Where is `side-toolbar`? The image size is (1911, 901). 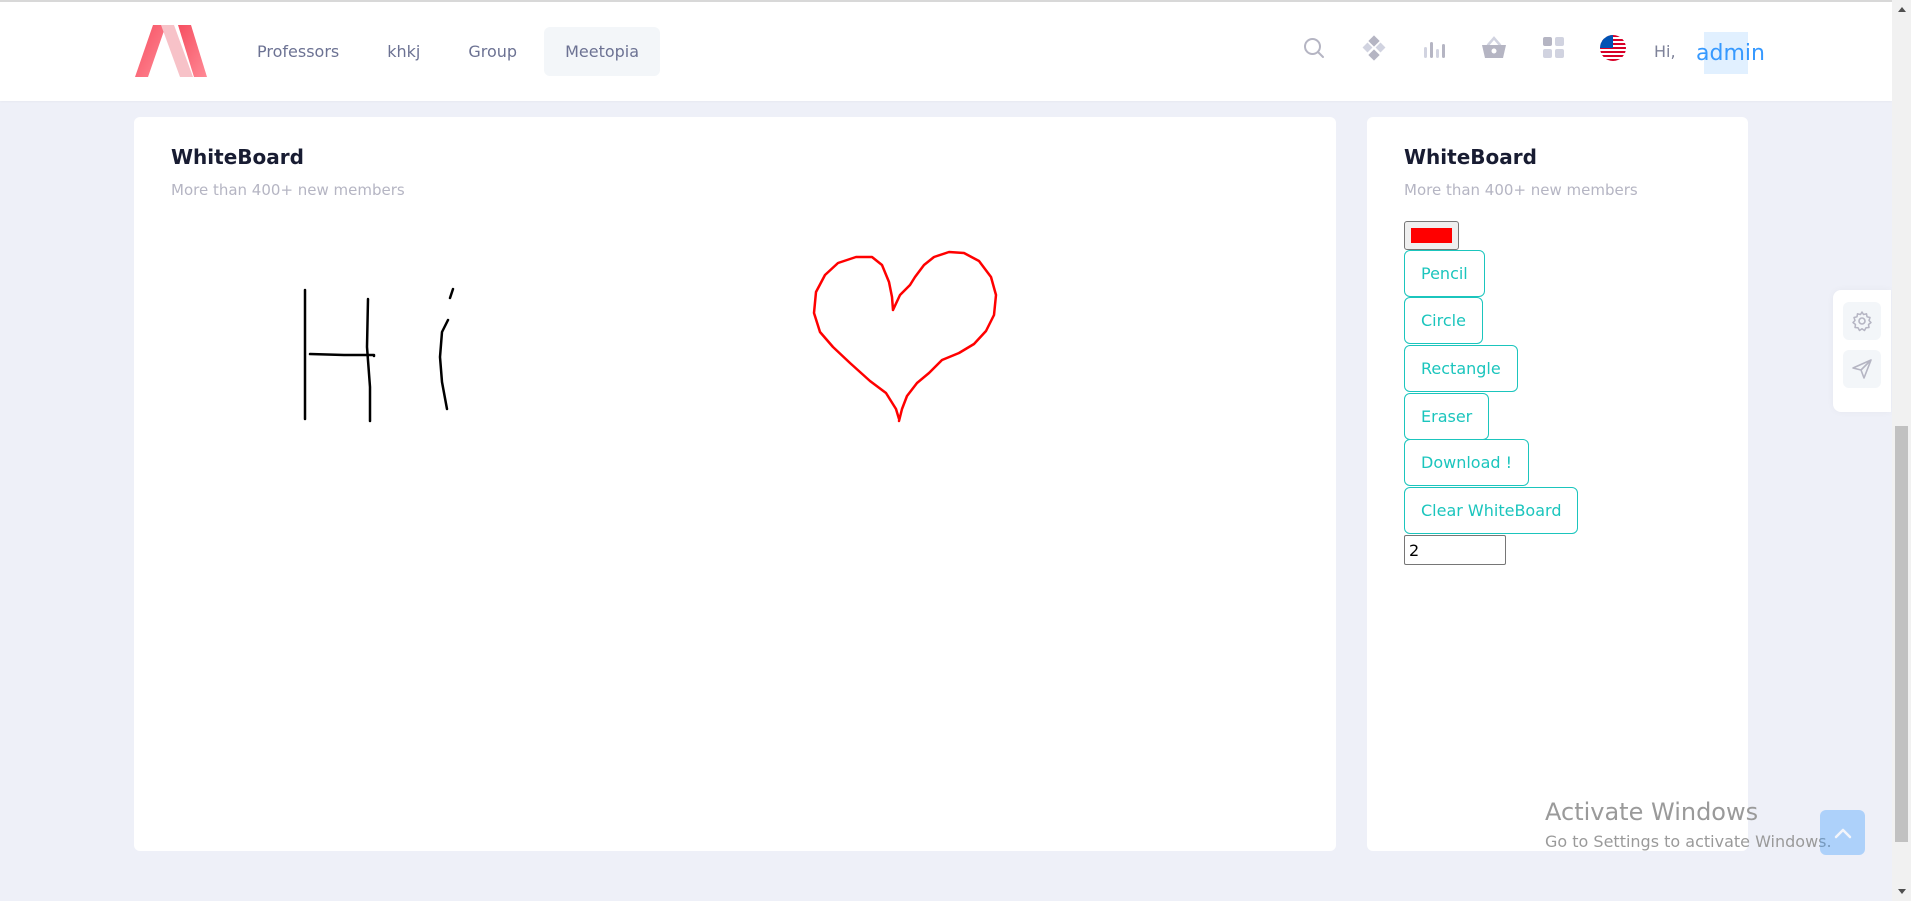
side-toolbar is located at coordinates (1862, 351).